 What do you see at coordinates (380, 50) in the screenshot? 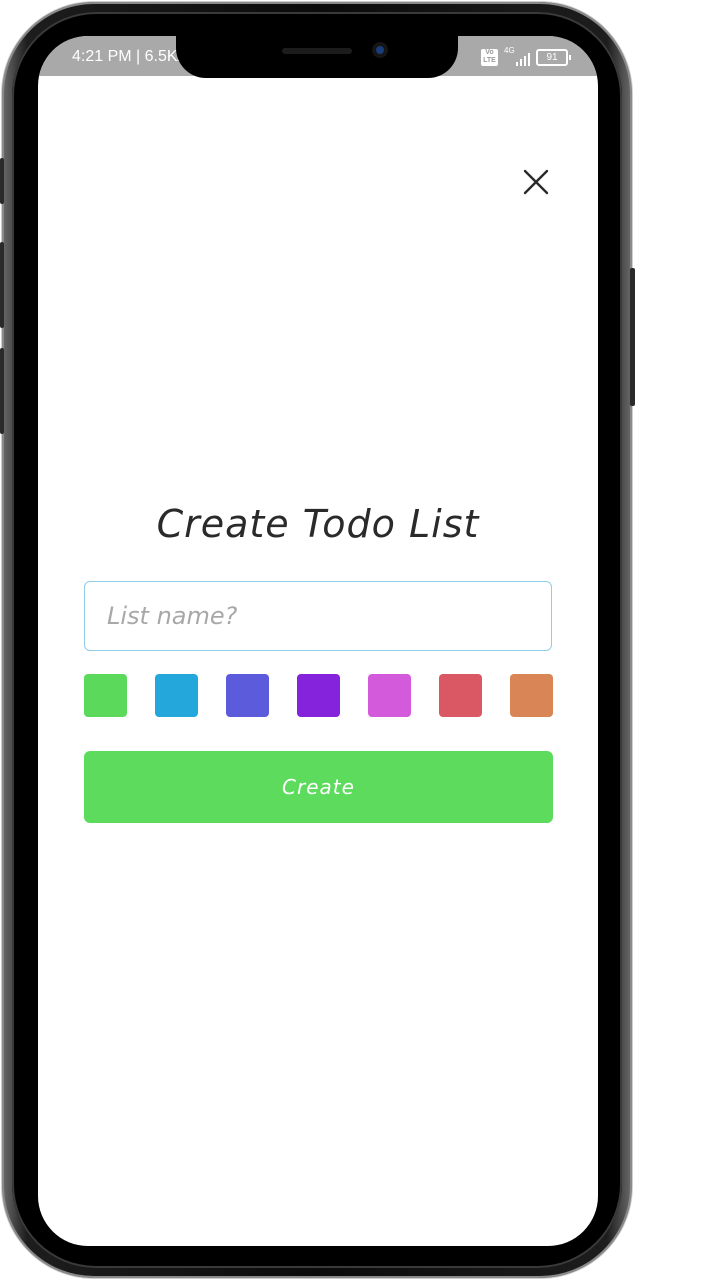
I see `front-camera` at bounding box center [380, 50].